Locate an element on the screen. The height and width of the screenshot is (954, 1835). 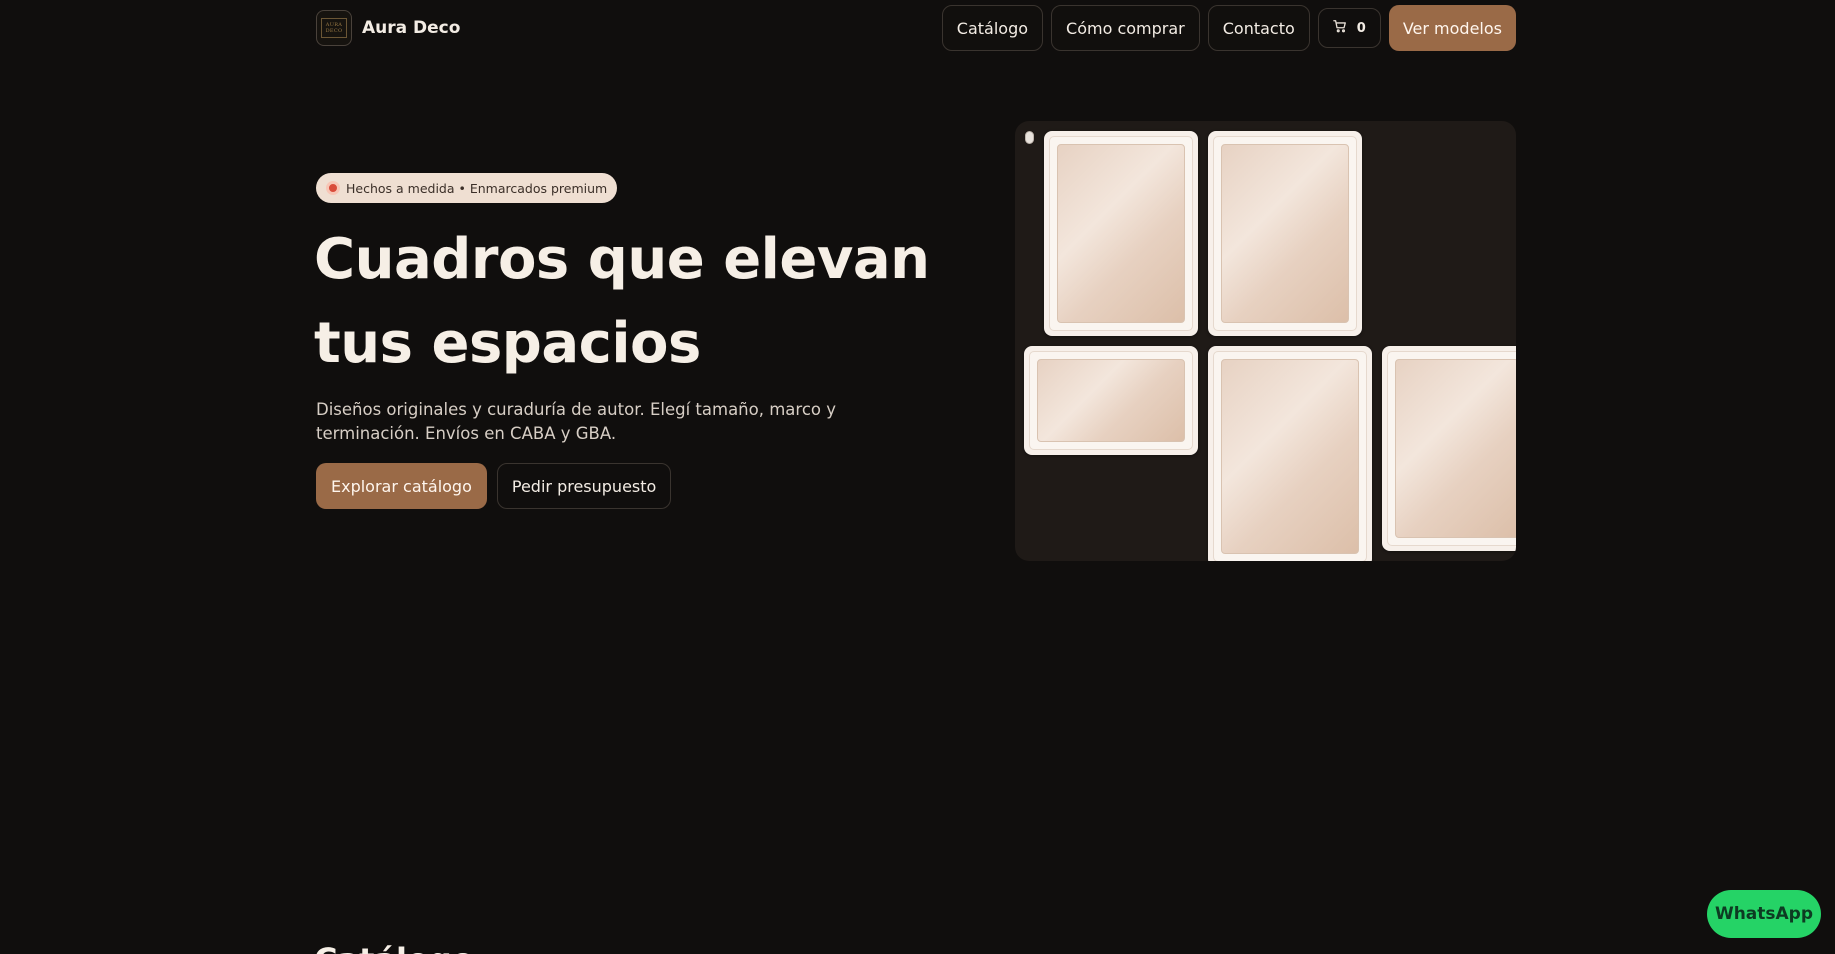
explore-catalog-button: Explorar catálogo is located at coordinates (401, 486).